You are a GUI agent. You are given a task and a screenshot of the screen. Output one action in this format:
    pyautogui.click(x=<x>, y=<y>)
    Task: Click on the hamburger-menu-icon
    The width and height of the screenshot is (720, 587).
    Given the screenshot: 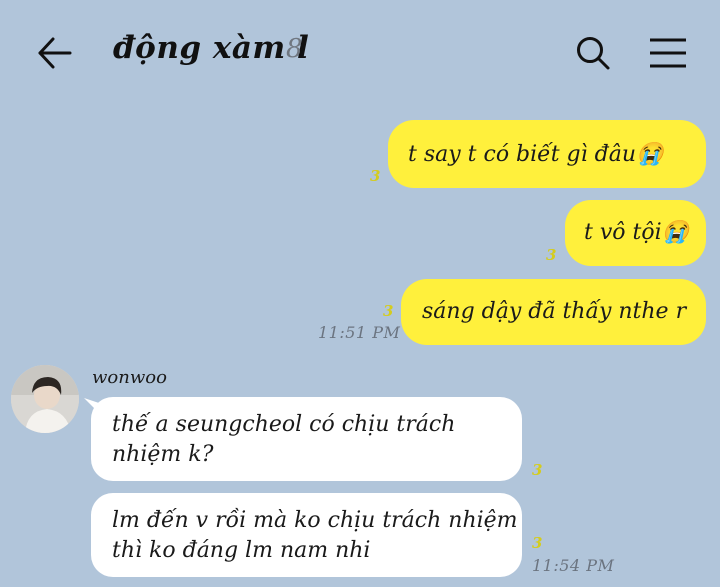 What is the action you would take?
    pyautogui.click(x=668, y=53)
    